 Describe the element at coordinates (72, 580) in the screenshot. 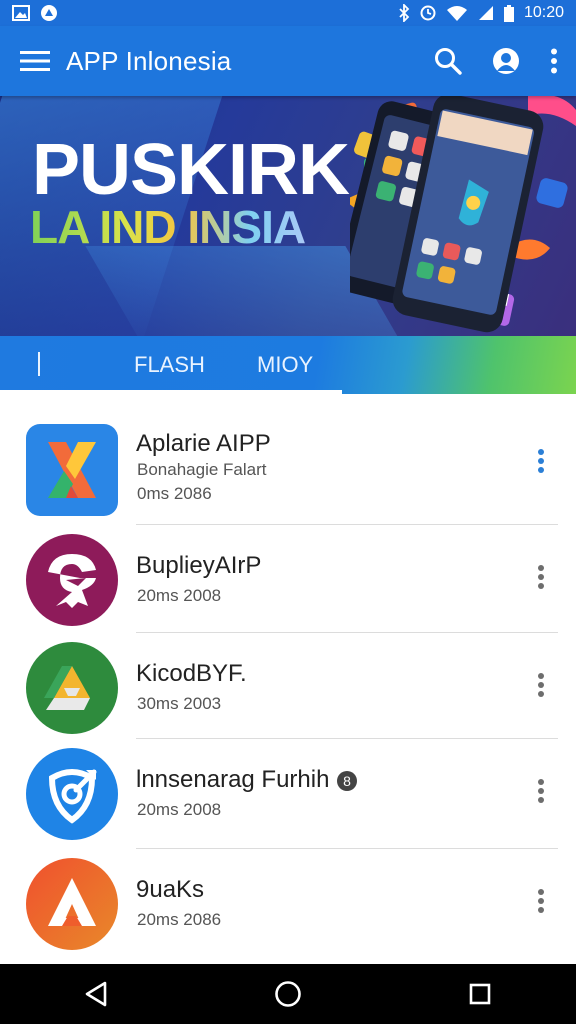

I see `mask-logo-icon` at that location.